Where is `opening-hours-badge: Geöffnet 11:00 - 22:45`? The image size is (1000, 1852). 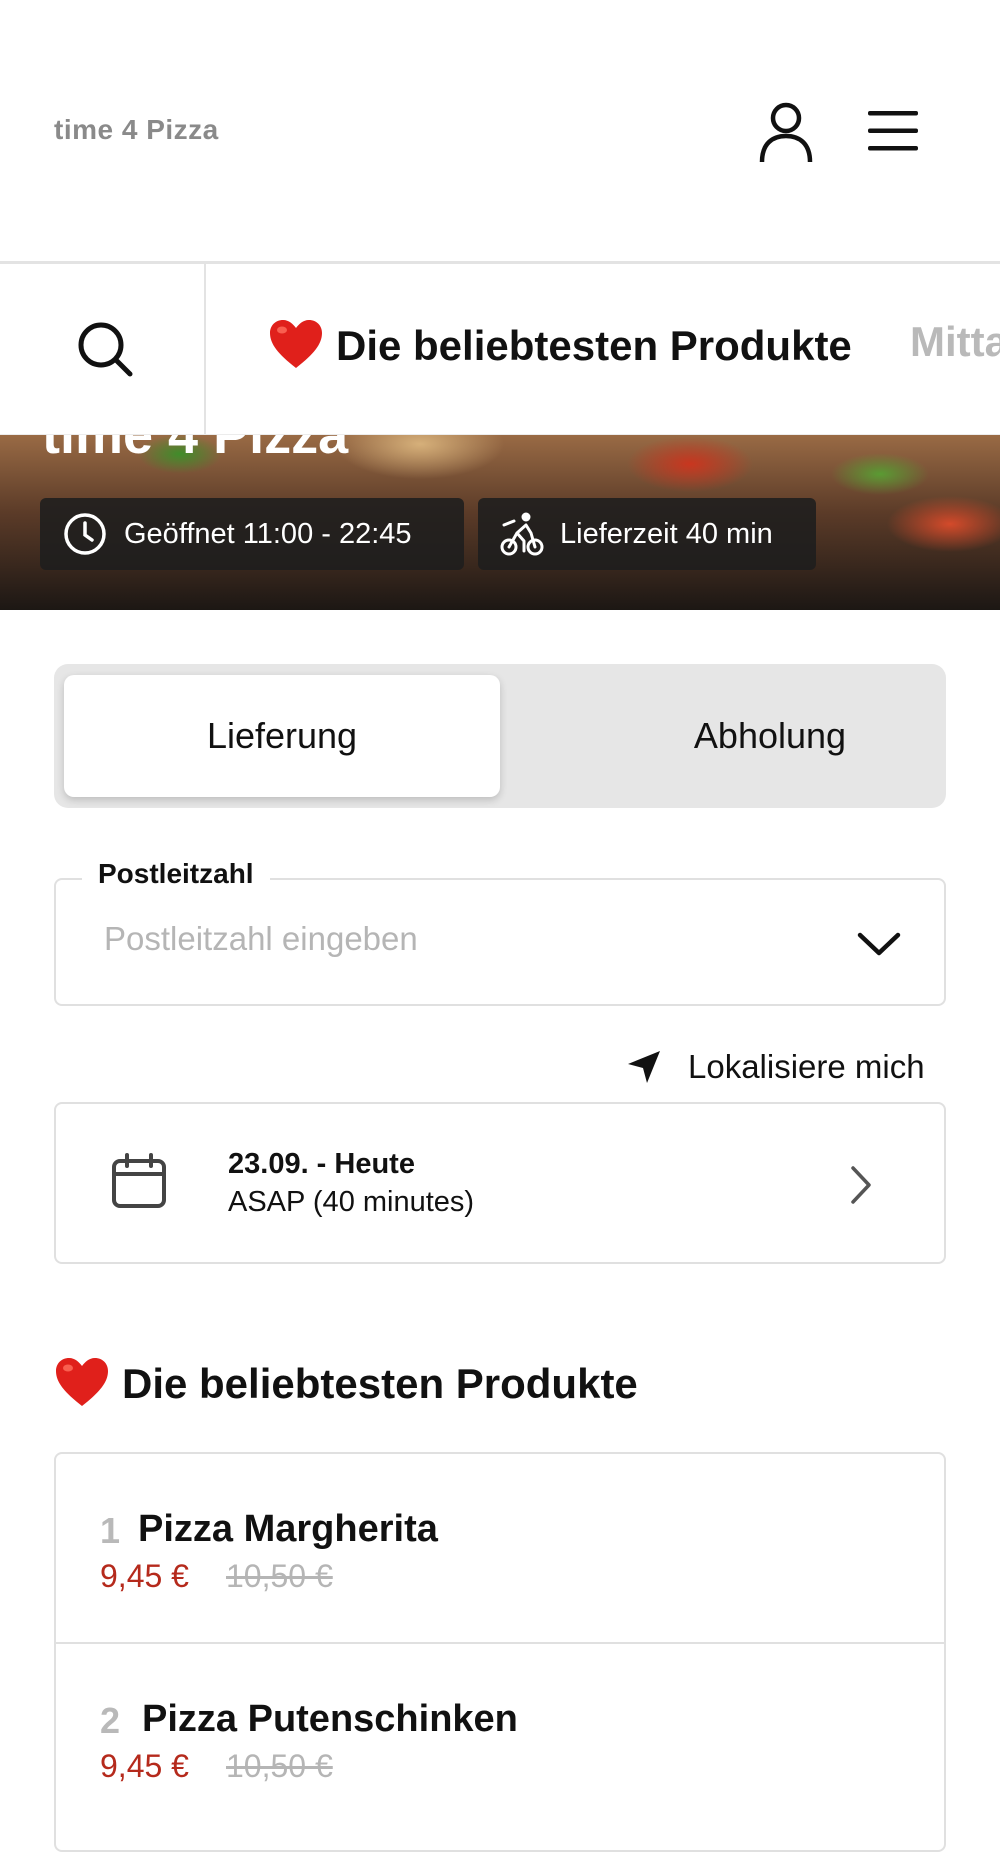
opening-hours-badge: Geöffnet 11:00 - 22:45 is located at coordinates (252, 534).